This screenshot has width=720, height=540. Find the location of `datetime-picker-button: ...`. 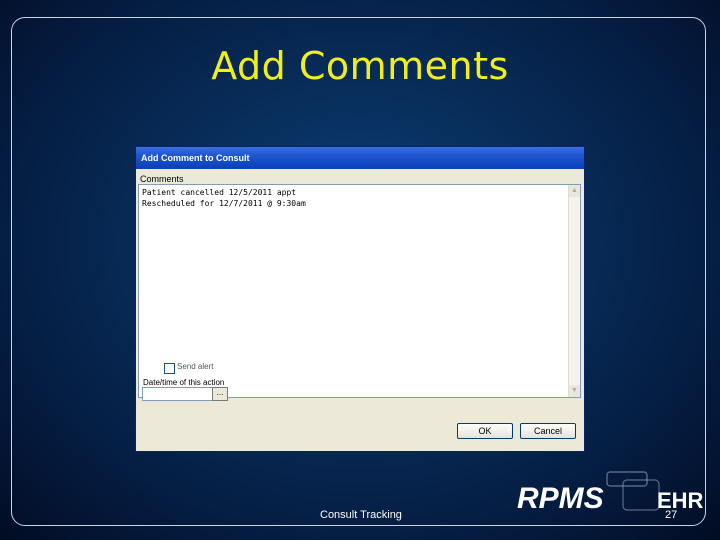

datetime-picker-button: ... is located at coordinates (220, 394).